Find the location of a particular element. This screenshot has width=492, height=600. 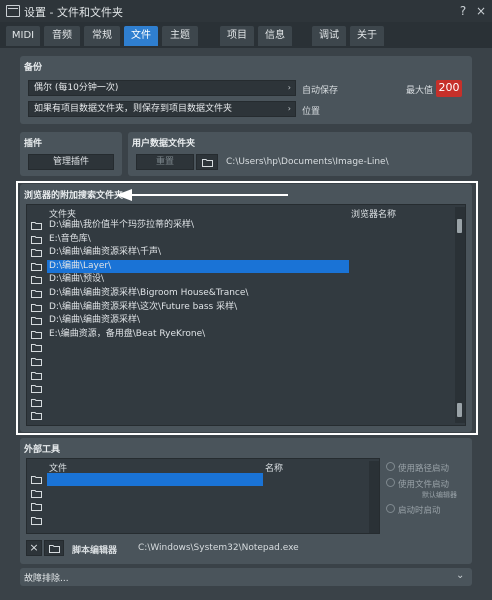

tools-list-header: 文件 名称 is located at coordinates (204, 467).